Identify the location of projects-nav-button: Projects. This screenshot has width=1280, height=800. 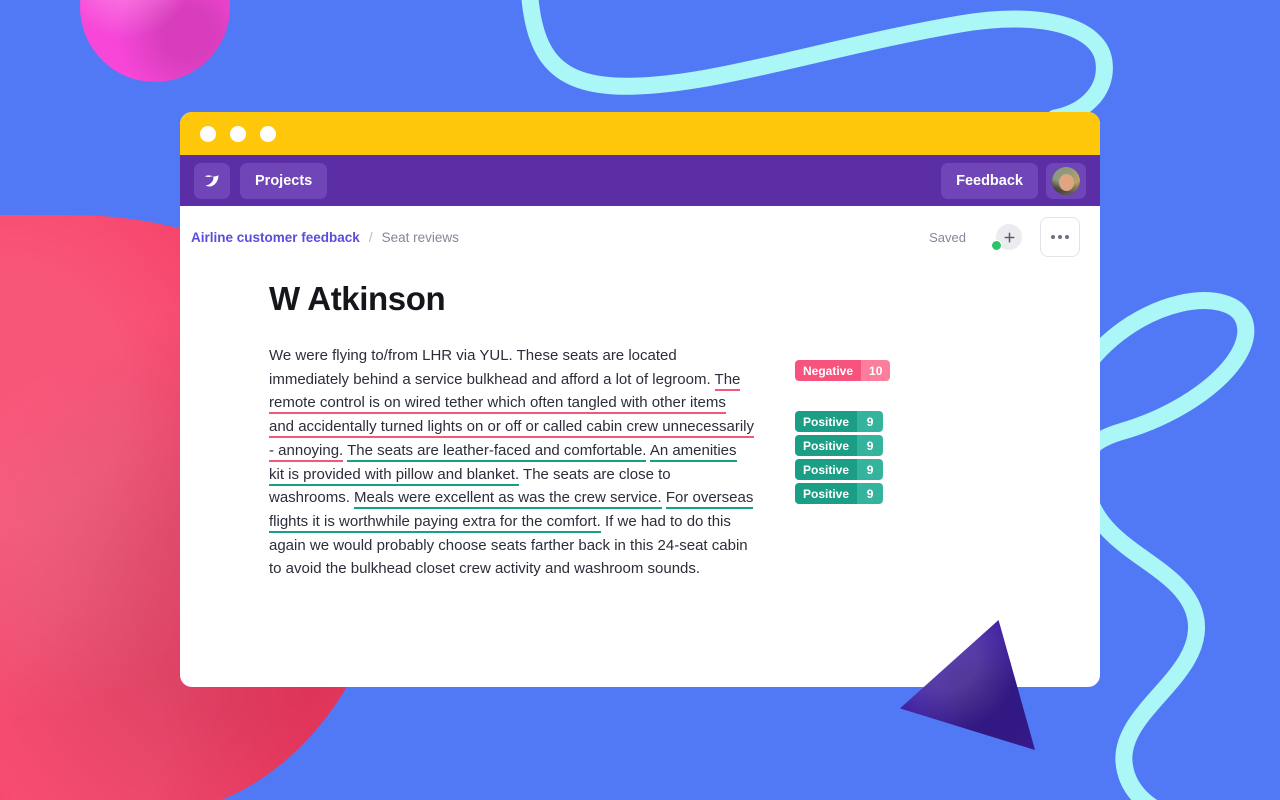
(284, 180).